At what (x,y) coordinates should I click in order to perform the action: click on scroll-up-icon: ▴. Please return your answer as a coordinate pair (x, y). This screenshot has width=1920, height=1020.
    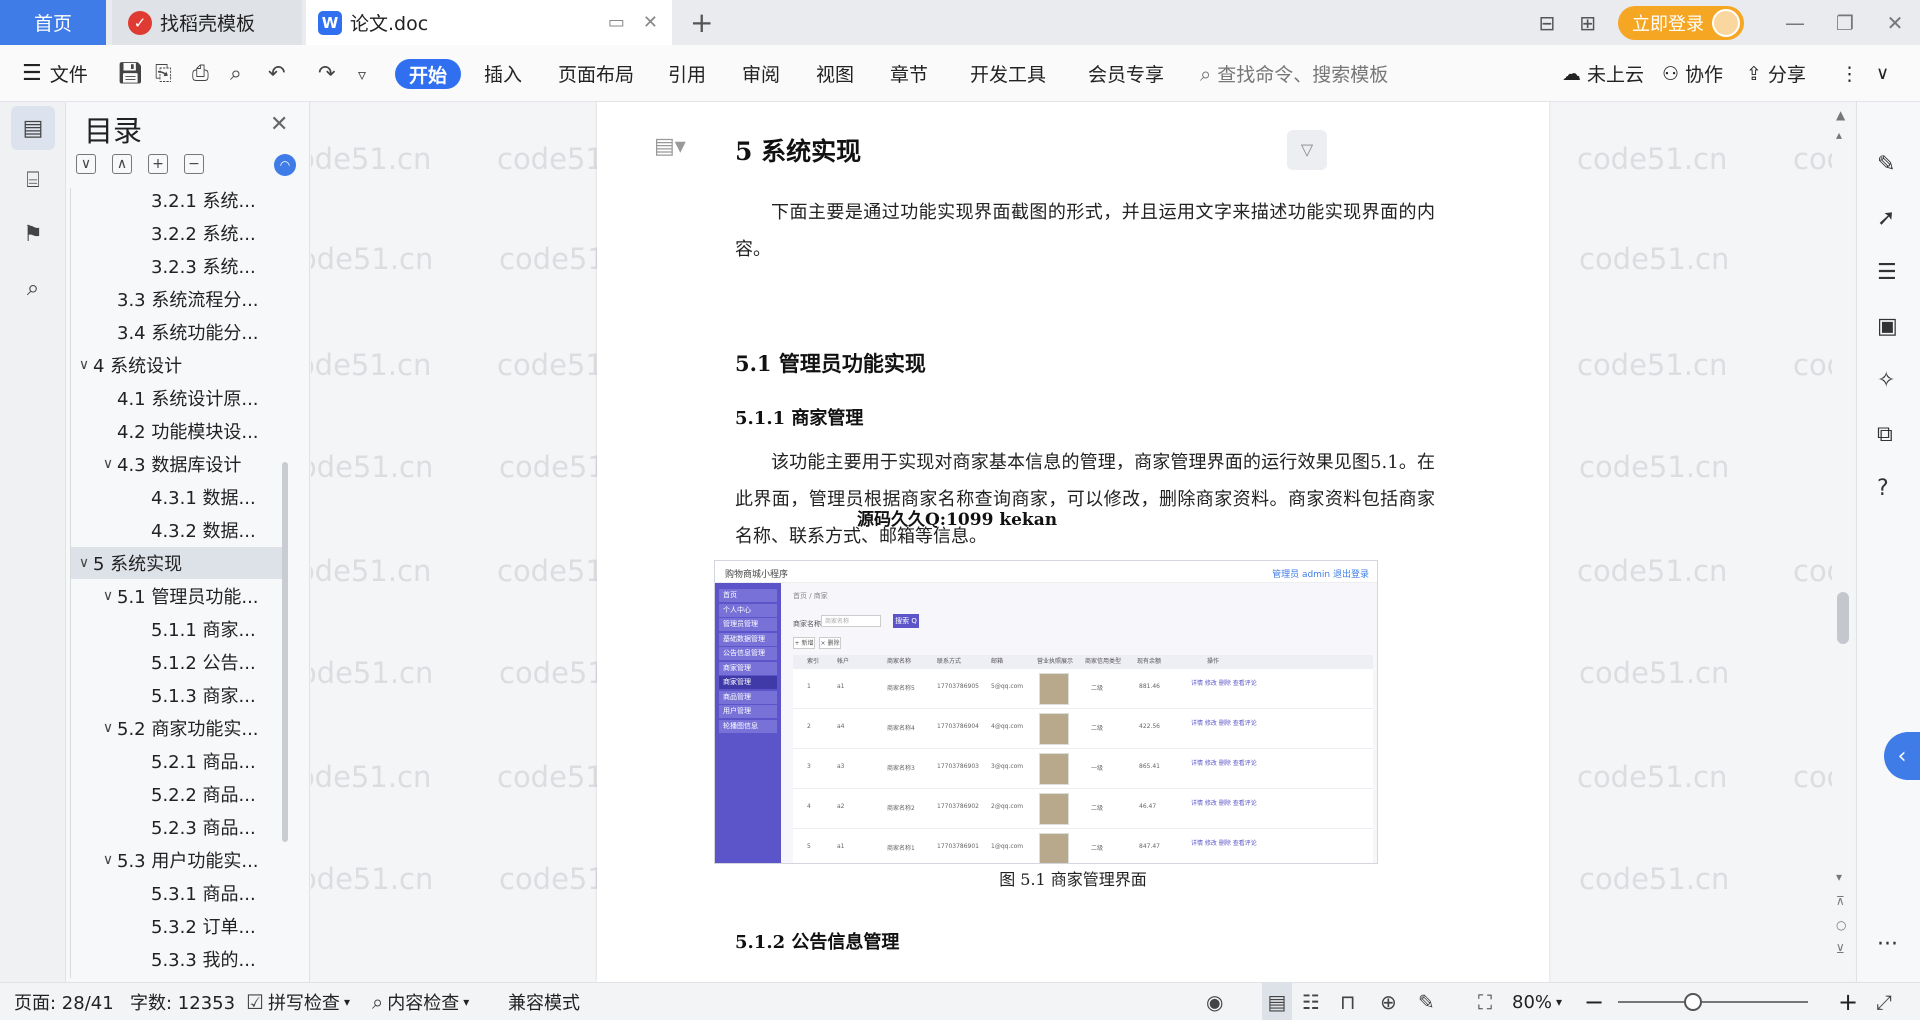
    Looking at the image, I should click on (1839, 135).